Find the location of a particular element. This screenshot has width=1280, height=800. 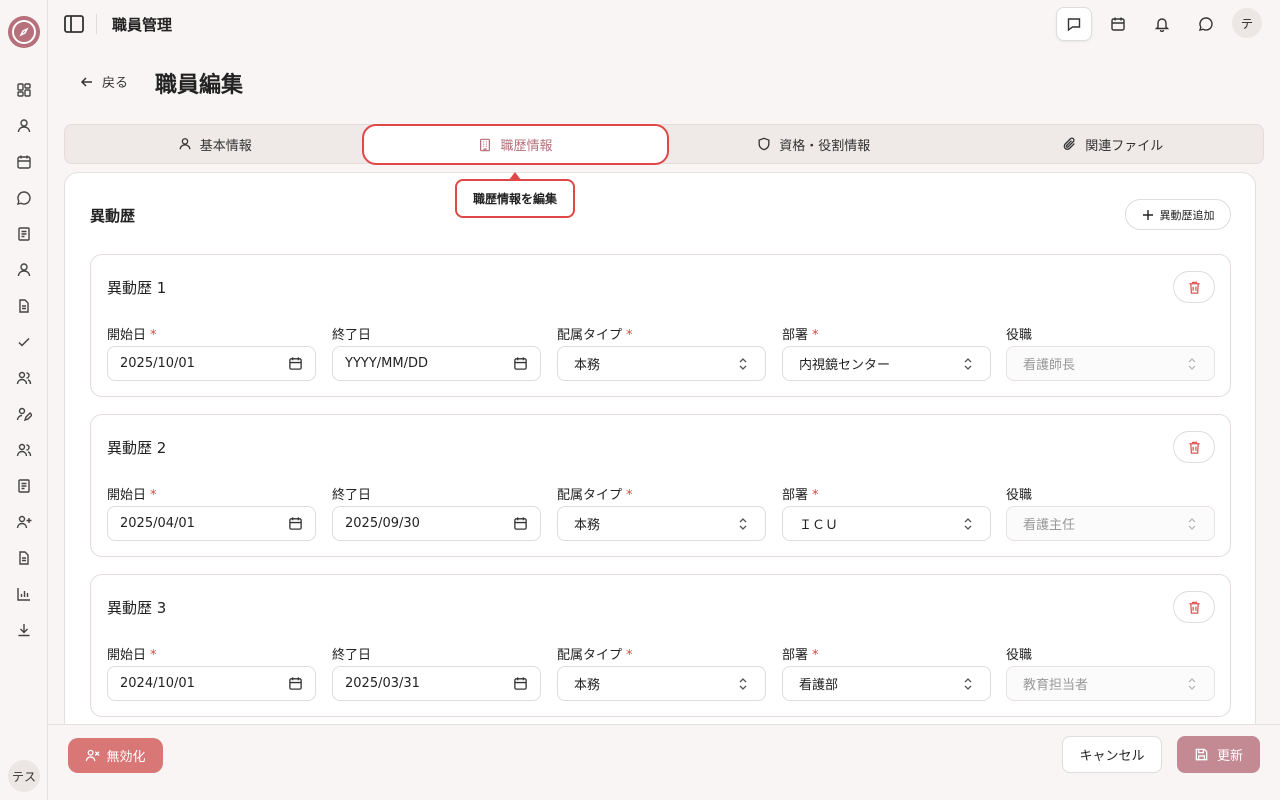

users-icon is located at coordinates (24, 378).